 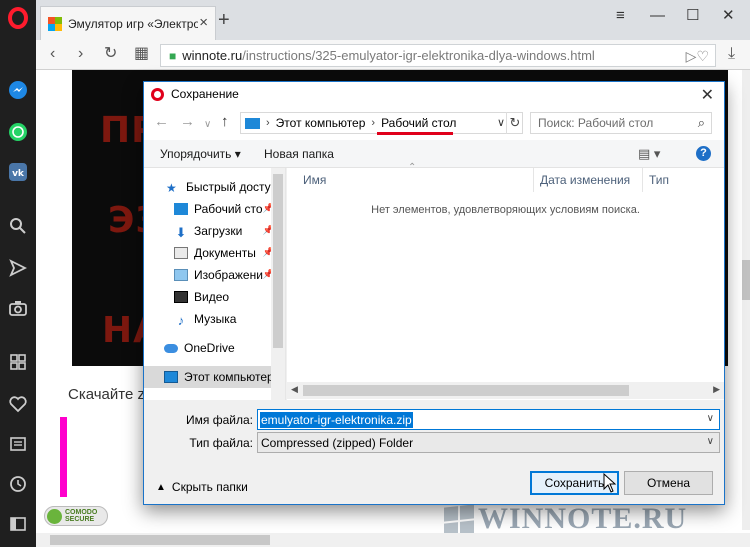 I want to click on nav-item-music: ♪ Музыка, so click(x=210, y=319).